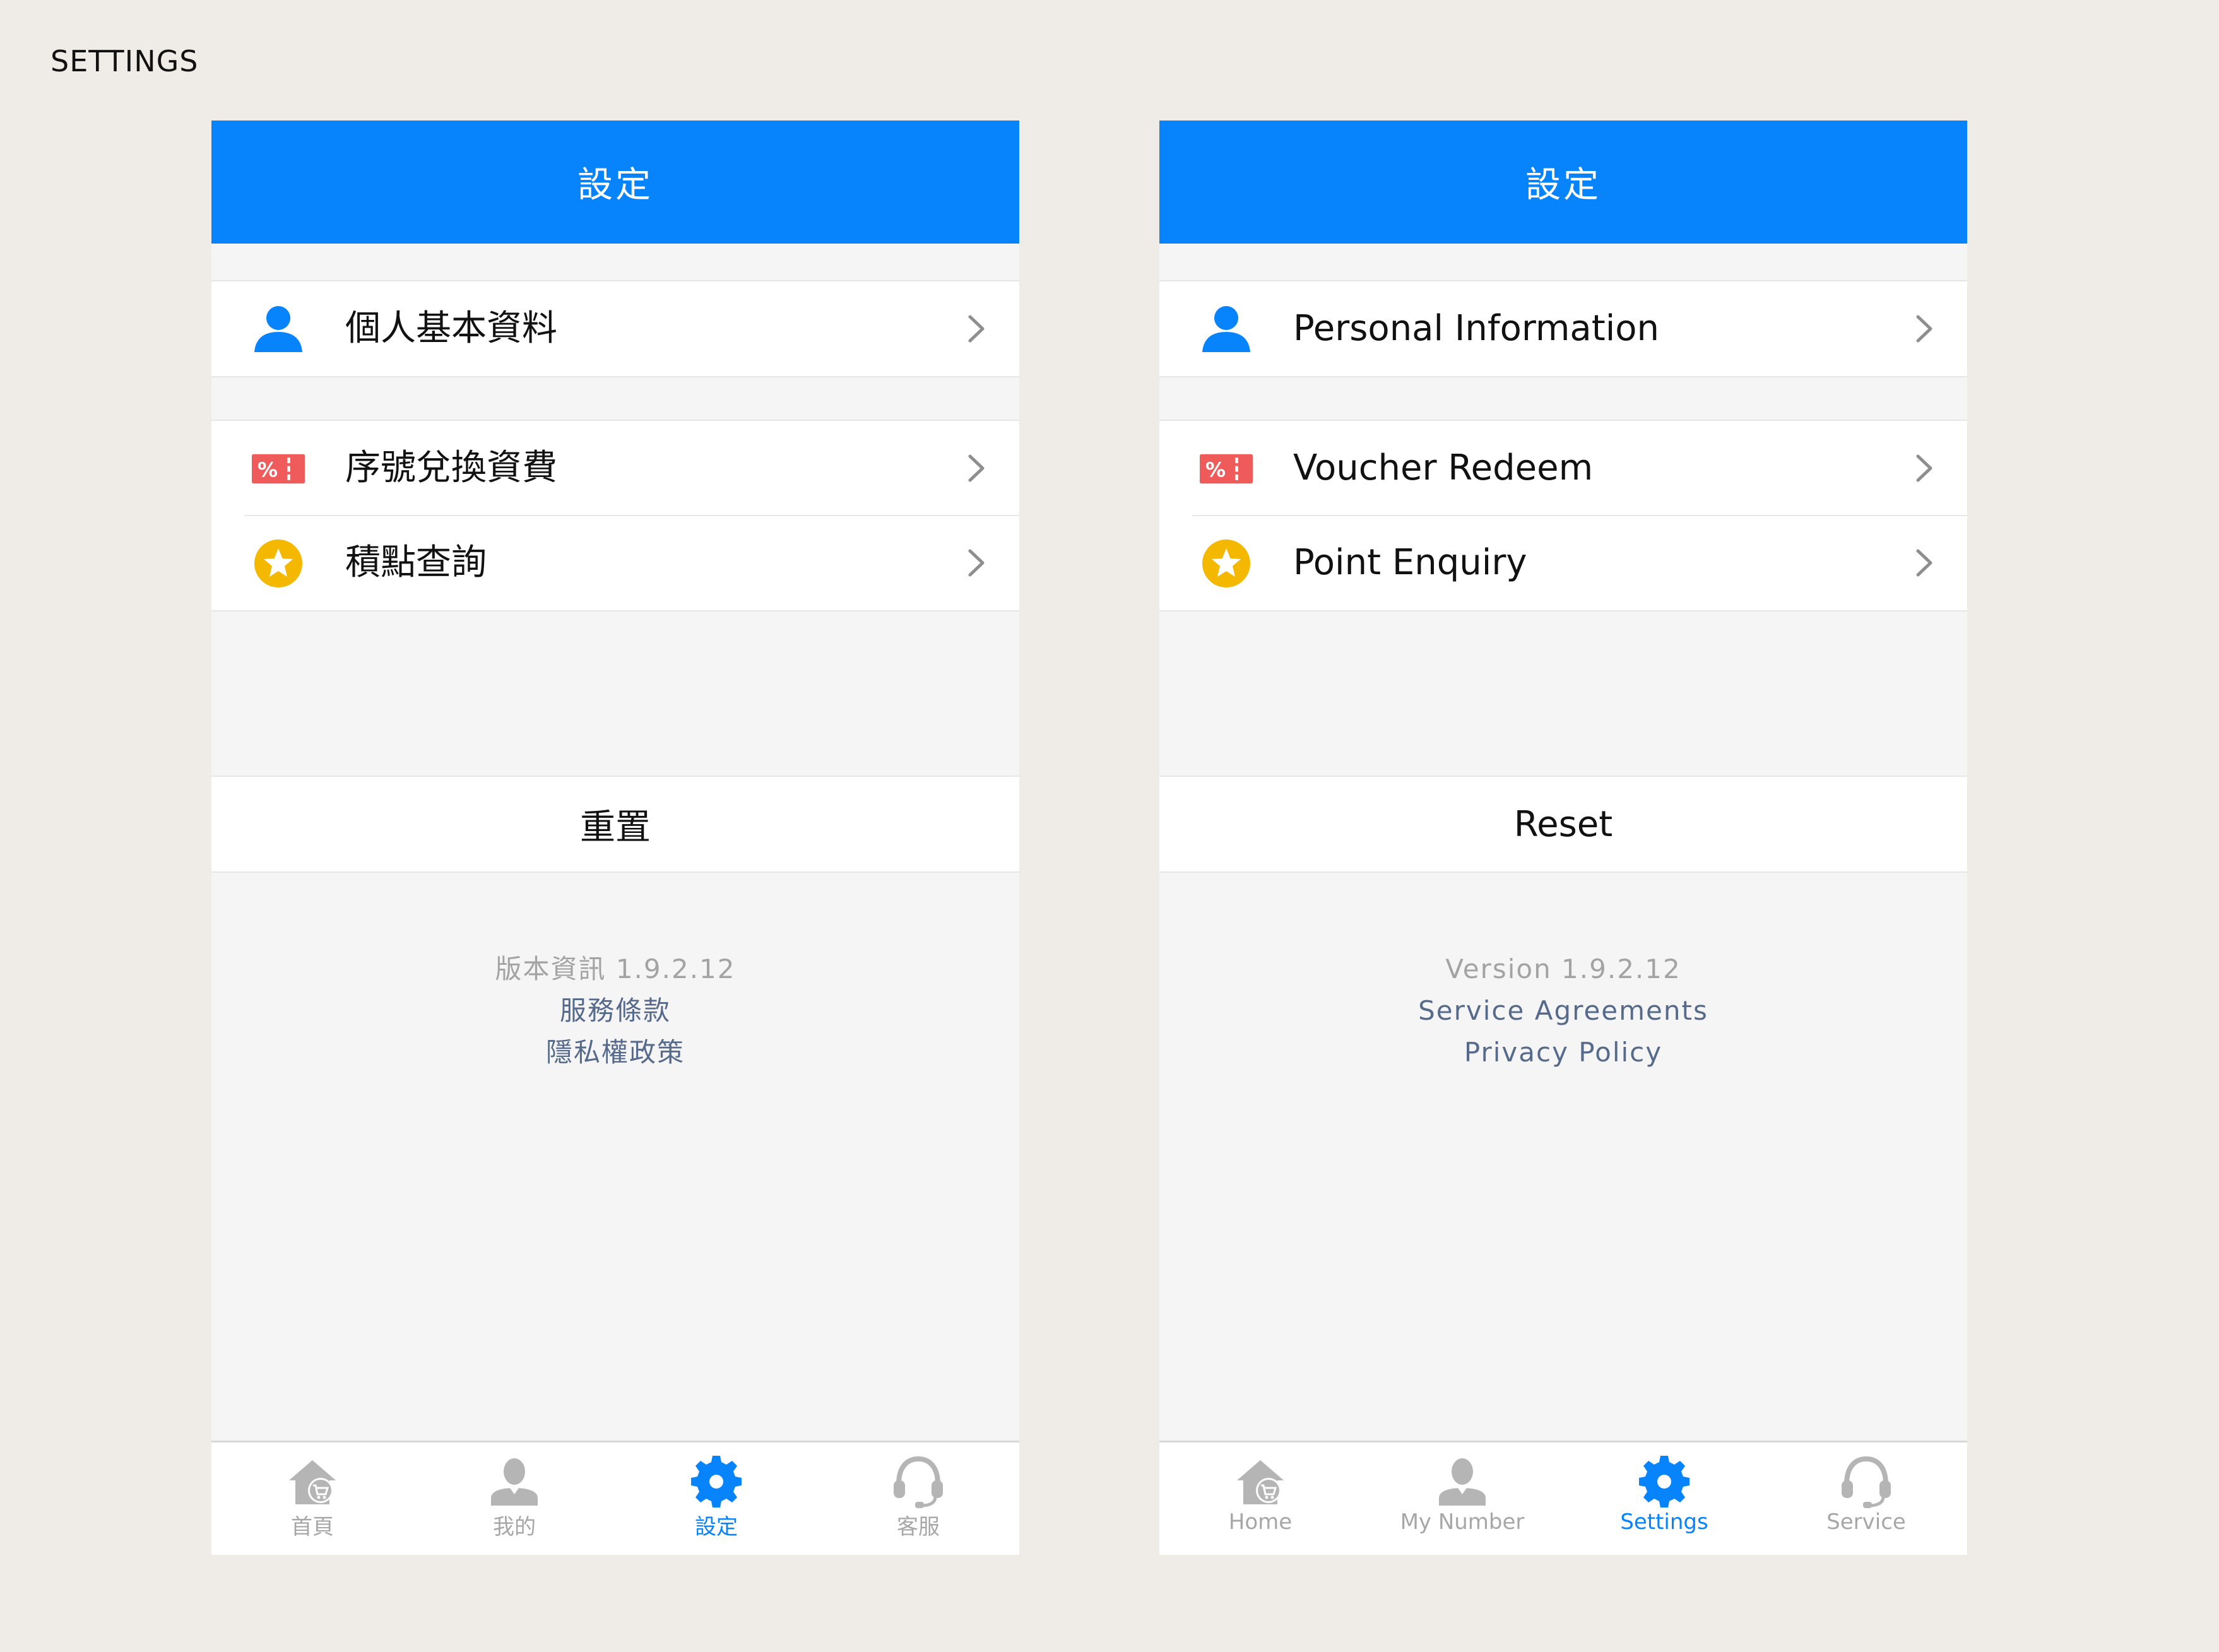 This screenshot has height=1652, width=2219. What do you see at coordinates (615, 968) in the screenshot?
I see `version-text: 版本資訊 1.9.2.12` at bounding box center [615, 968].